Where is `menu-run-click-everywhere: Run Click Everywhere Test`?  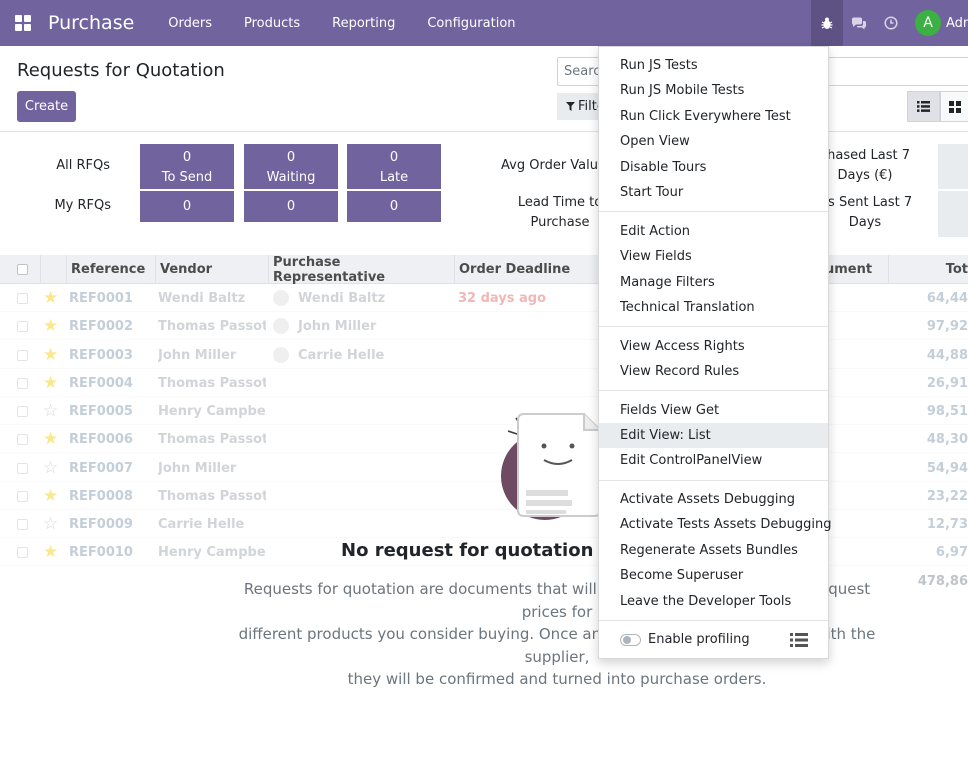 menu-run-click-everywhere: Run Click Everywhere Test is located at coordinates (713, 116).